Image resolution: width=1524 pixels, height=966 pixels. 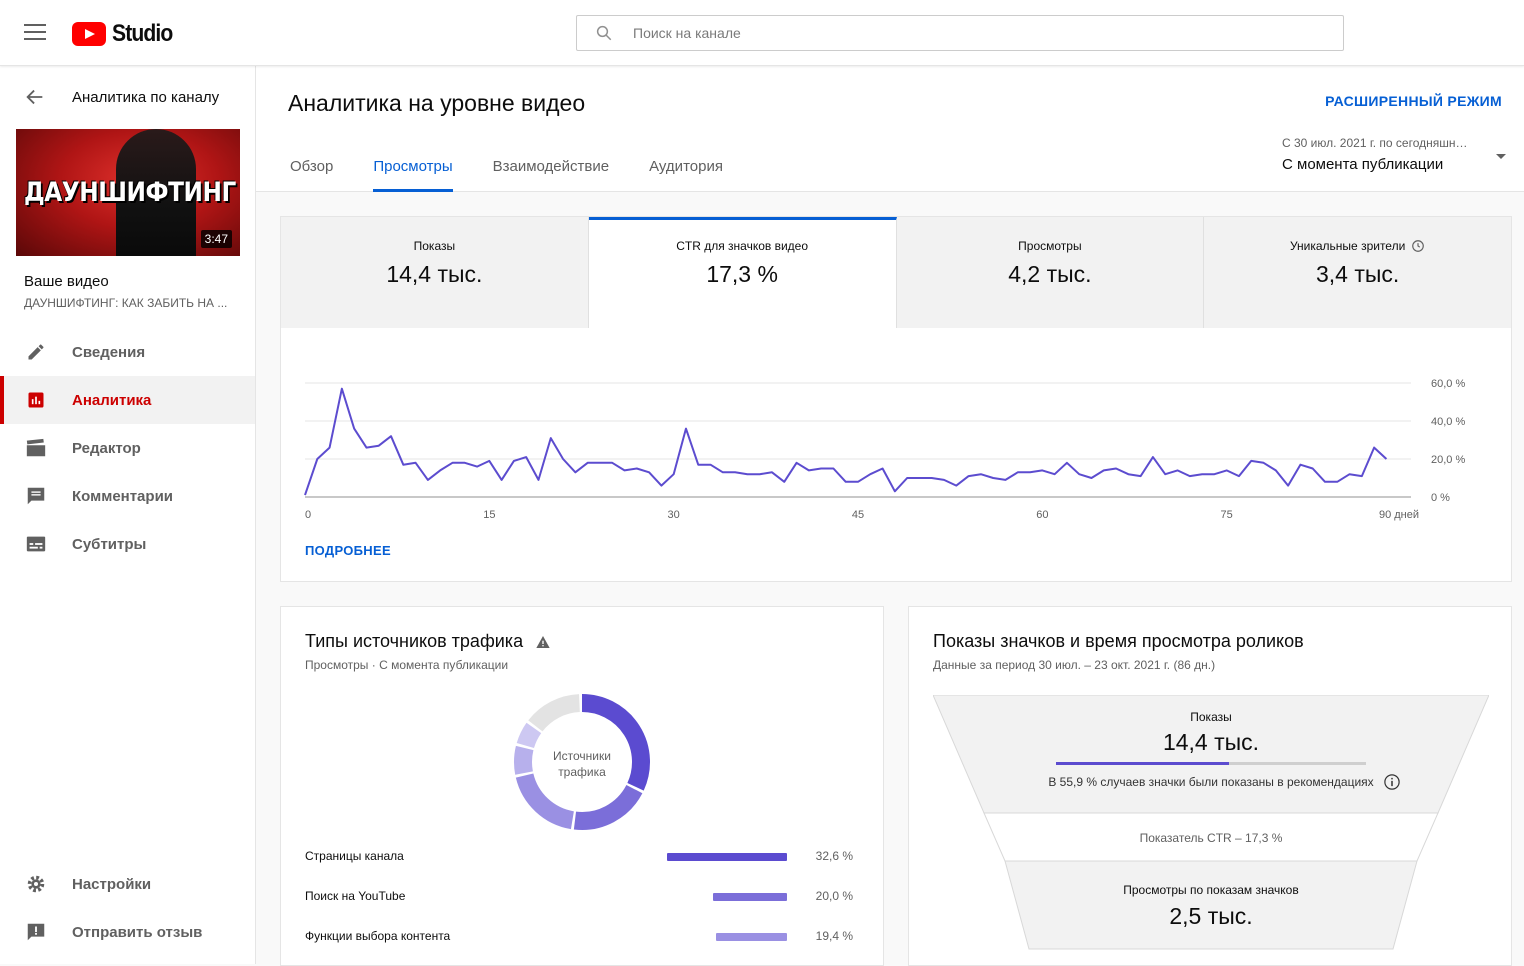 I want to click on y-tick-label: 0 %, so click(x=1440, y=498).